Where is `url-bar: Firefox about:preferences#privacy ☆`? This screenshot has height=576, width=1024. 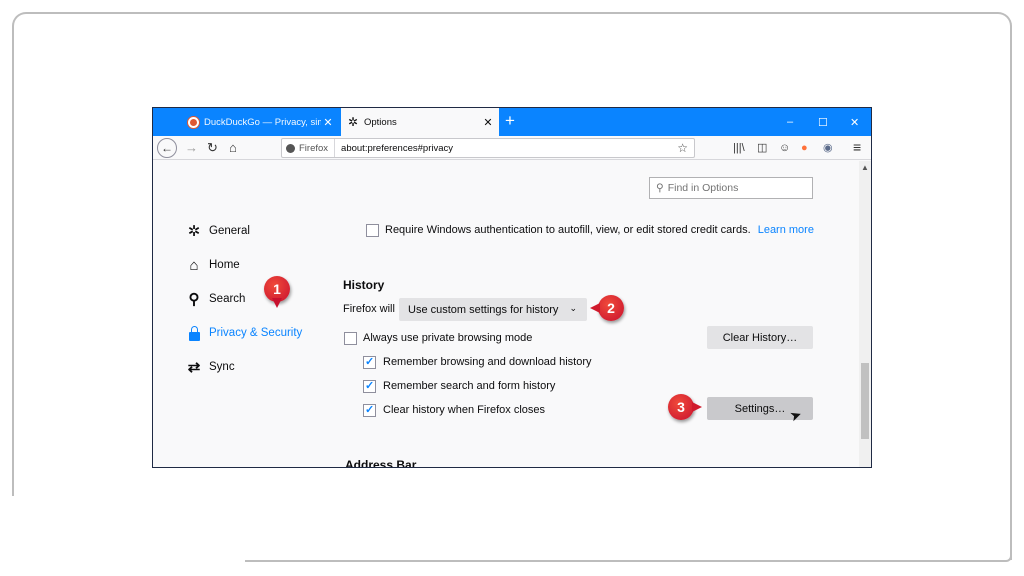
url-bar: Firefox about:preferences#privacy ☆ is located at coordinates (488, 148).